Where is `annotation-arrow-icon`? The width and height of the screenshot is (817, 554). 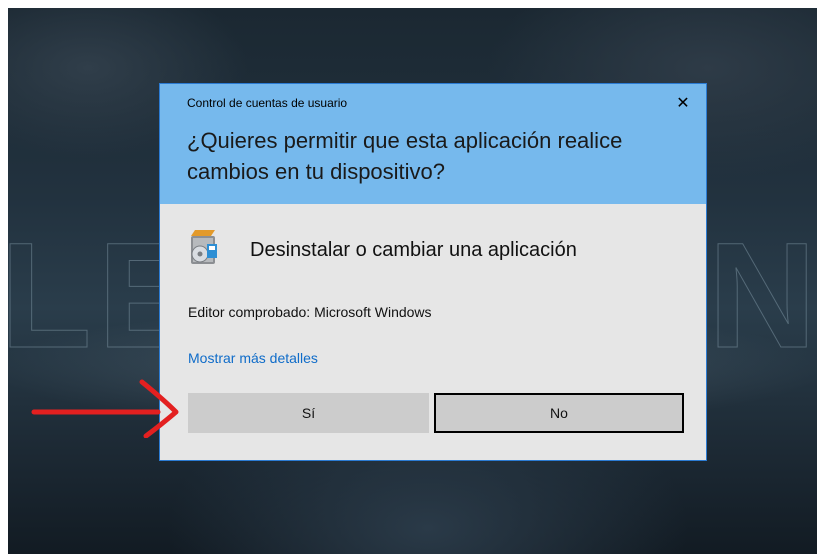 annotation-arrow-icon is located at coordinates (105, 408).